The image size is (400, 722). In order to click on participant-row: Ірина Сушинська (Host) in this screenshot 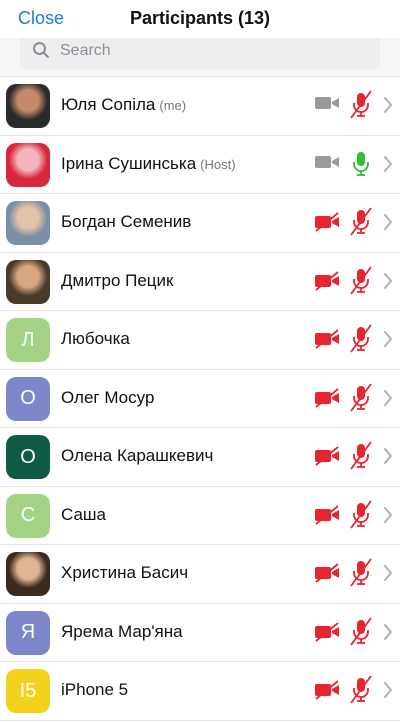, I will do `click(200, 164)`.